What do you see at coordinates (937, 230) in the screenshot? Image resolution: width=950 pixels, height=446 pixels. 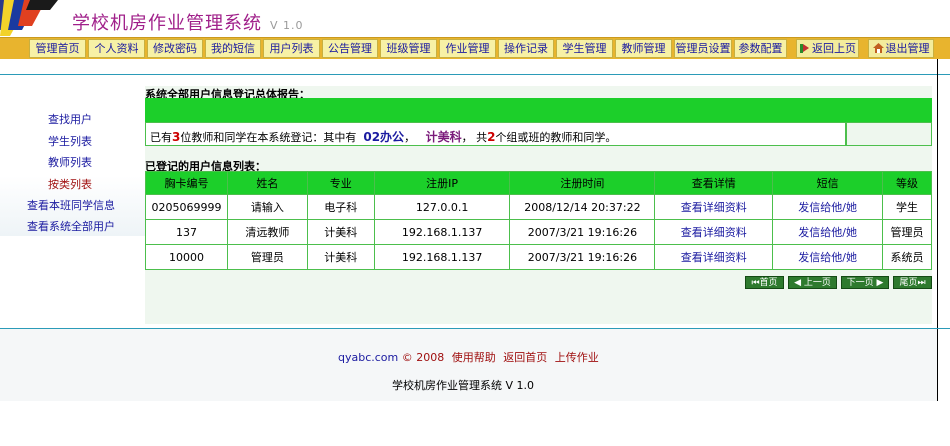 I see `right-border` at bounding box center [937, 230].